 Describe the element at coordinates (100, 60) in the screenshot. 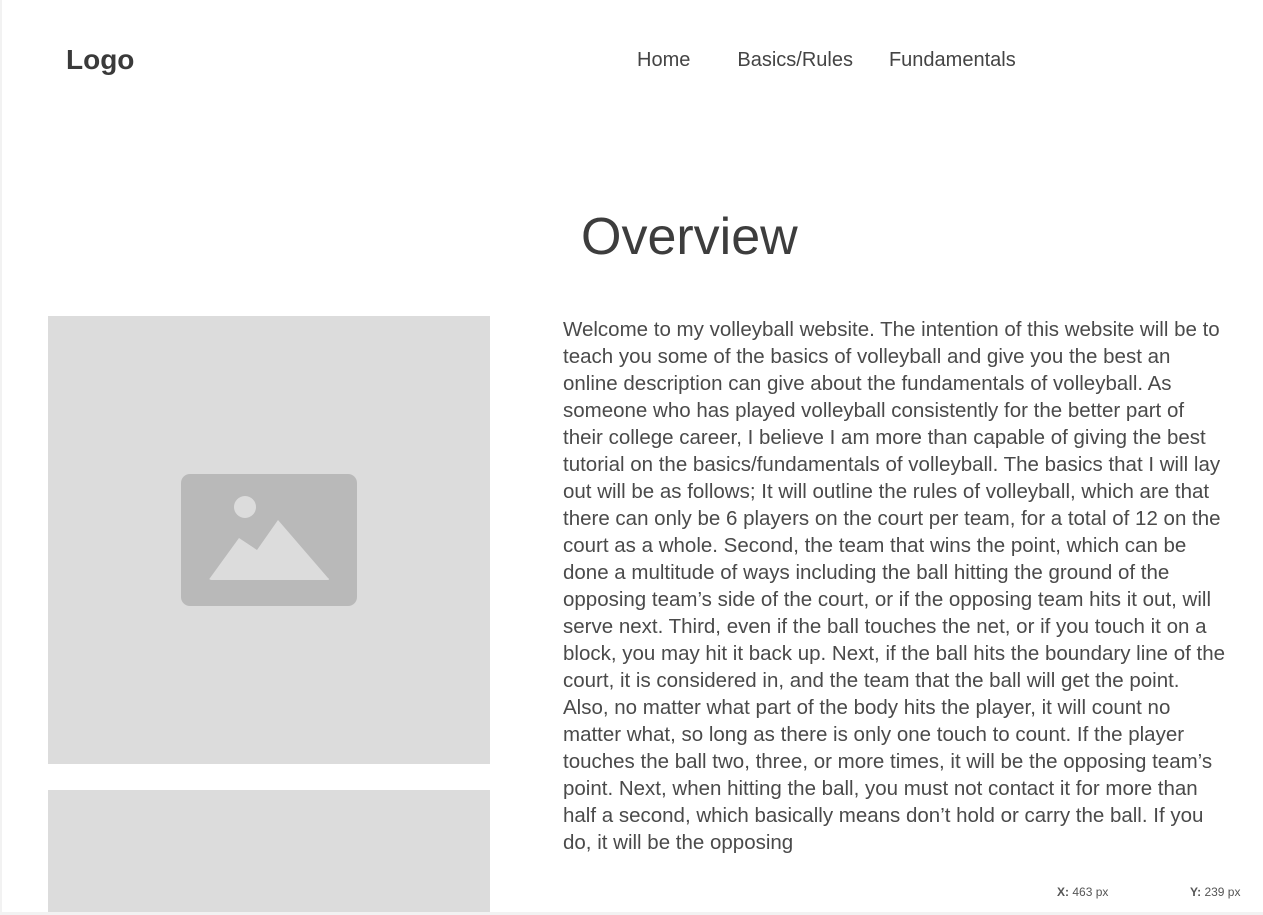

I see `logo: Logo` at that location.